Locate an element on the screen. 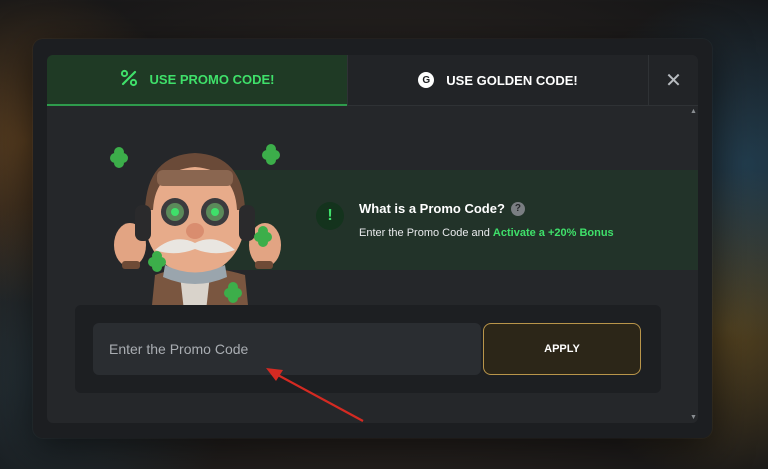 The height and width of the screenshot is (469, 768). close-button: ✕ is located at coordinates (673, 80).